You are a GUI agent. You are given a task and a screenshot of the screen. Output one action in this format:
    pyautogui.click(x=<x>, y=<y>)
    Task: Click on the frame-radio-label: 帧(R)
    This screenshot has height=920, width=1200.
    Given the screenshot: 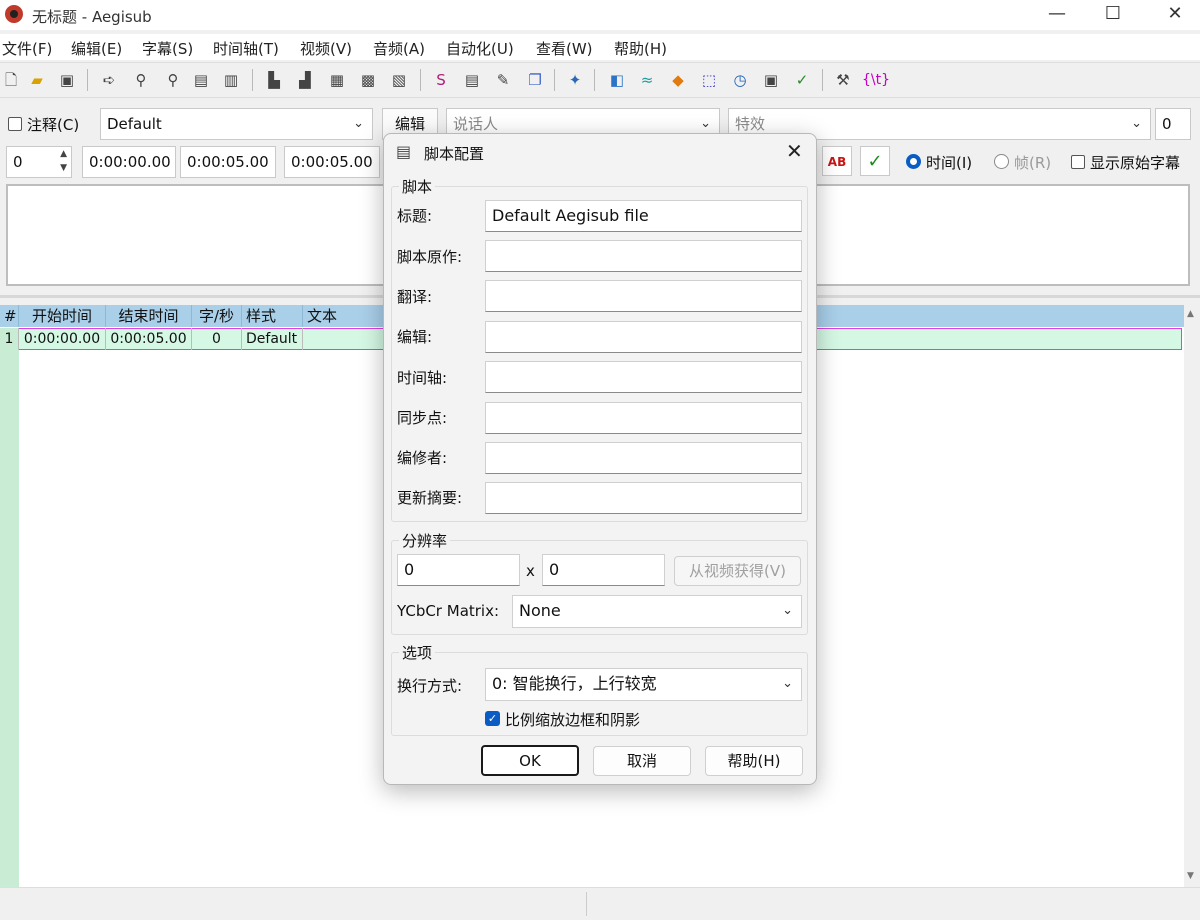 What is the action you would take?
    pyautogui.click(x=1033, y=163)
    